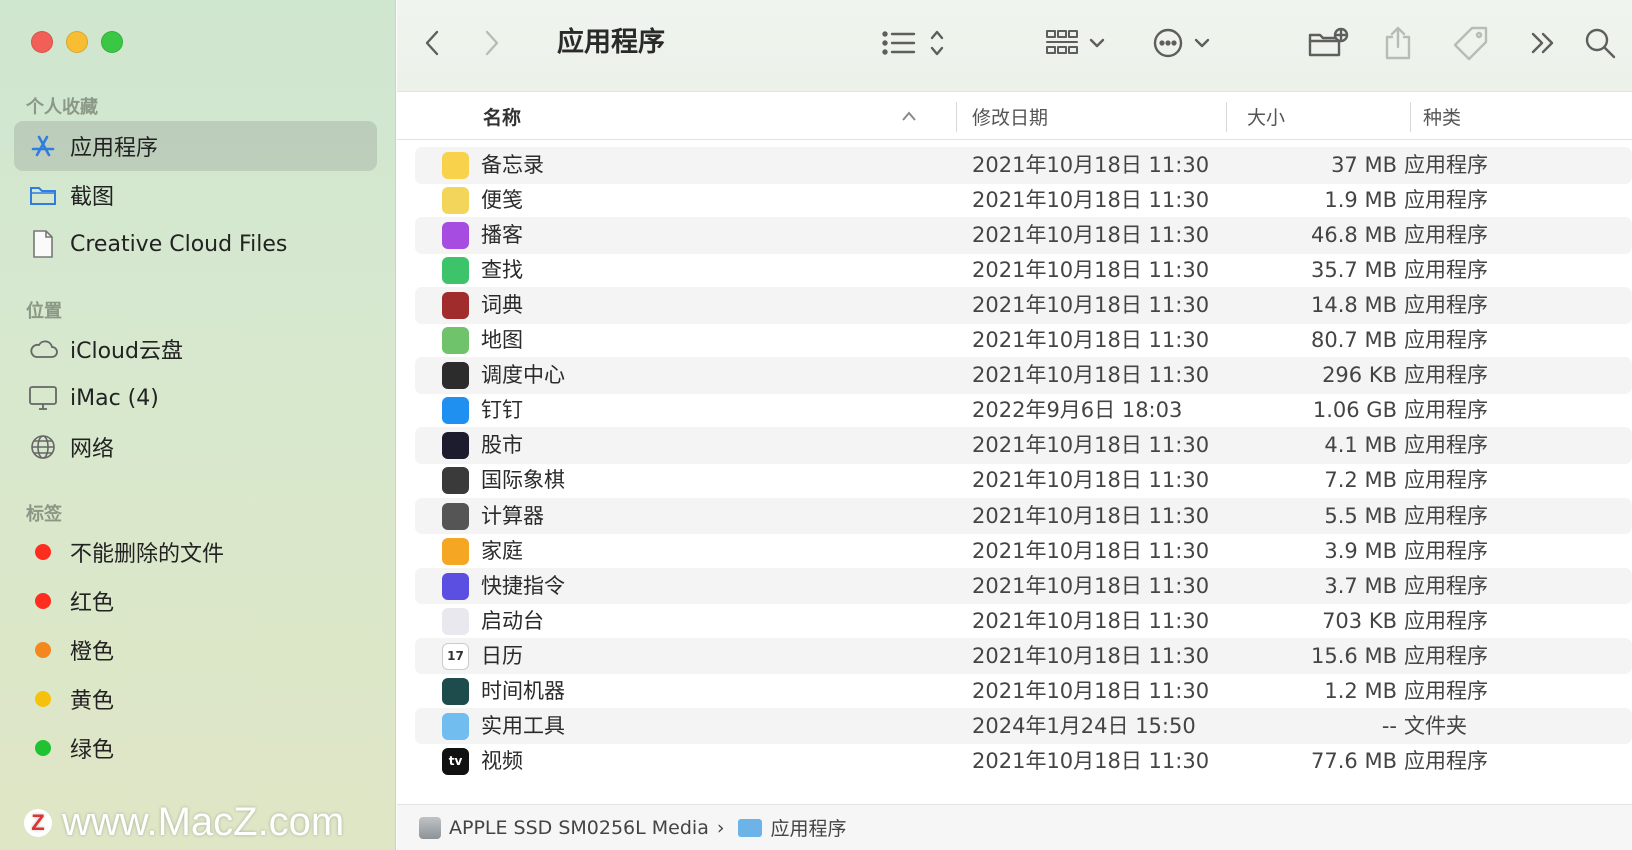  Describe the element at coordinates (195, 699) in the screenshot. I see `sidebar-tag-item: 黄色` at that location.